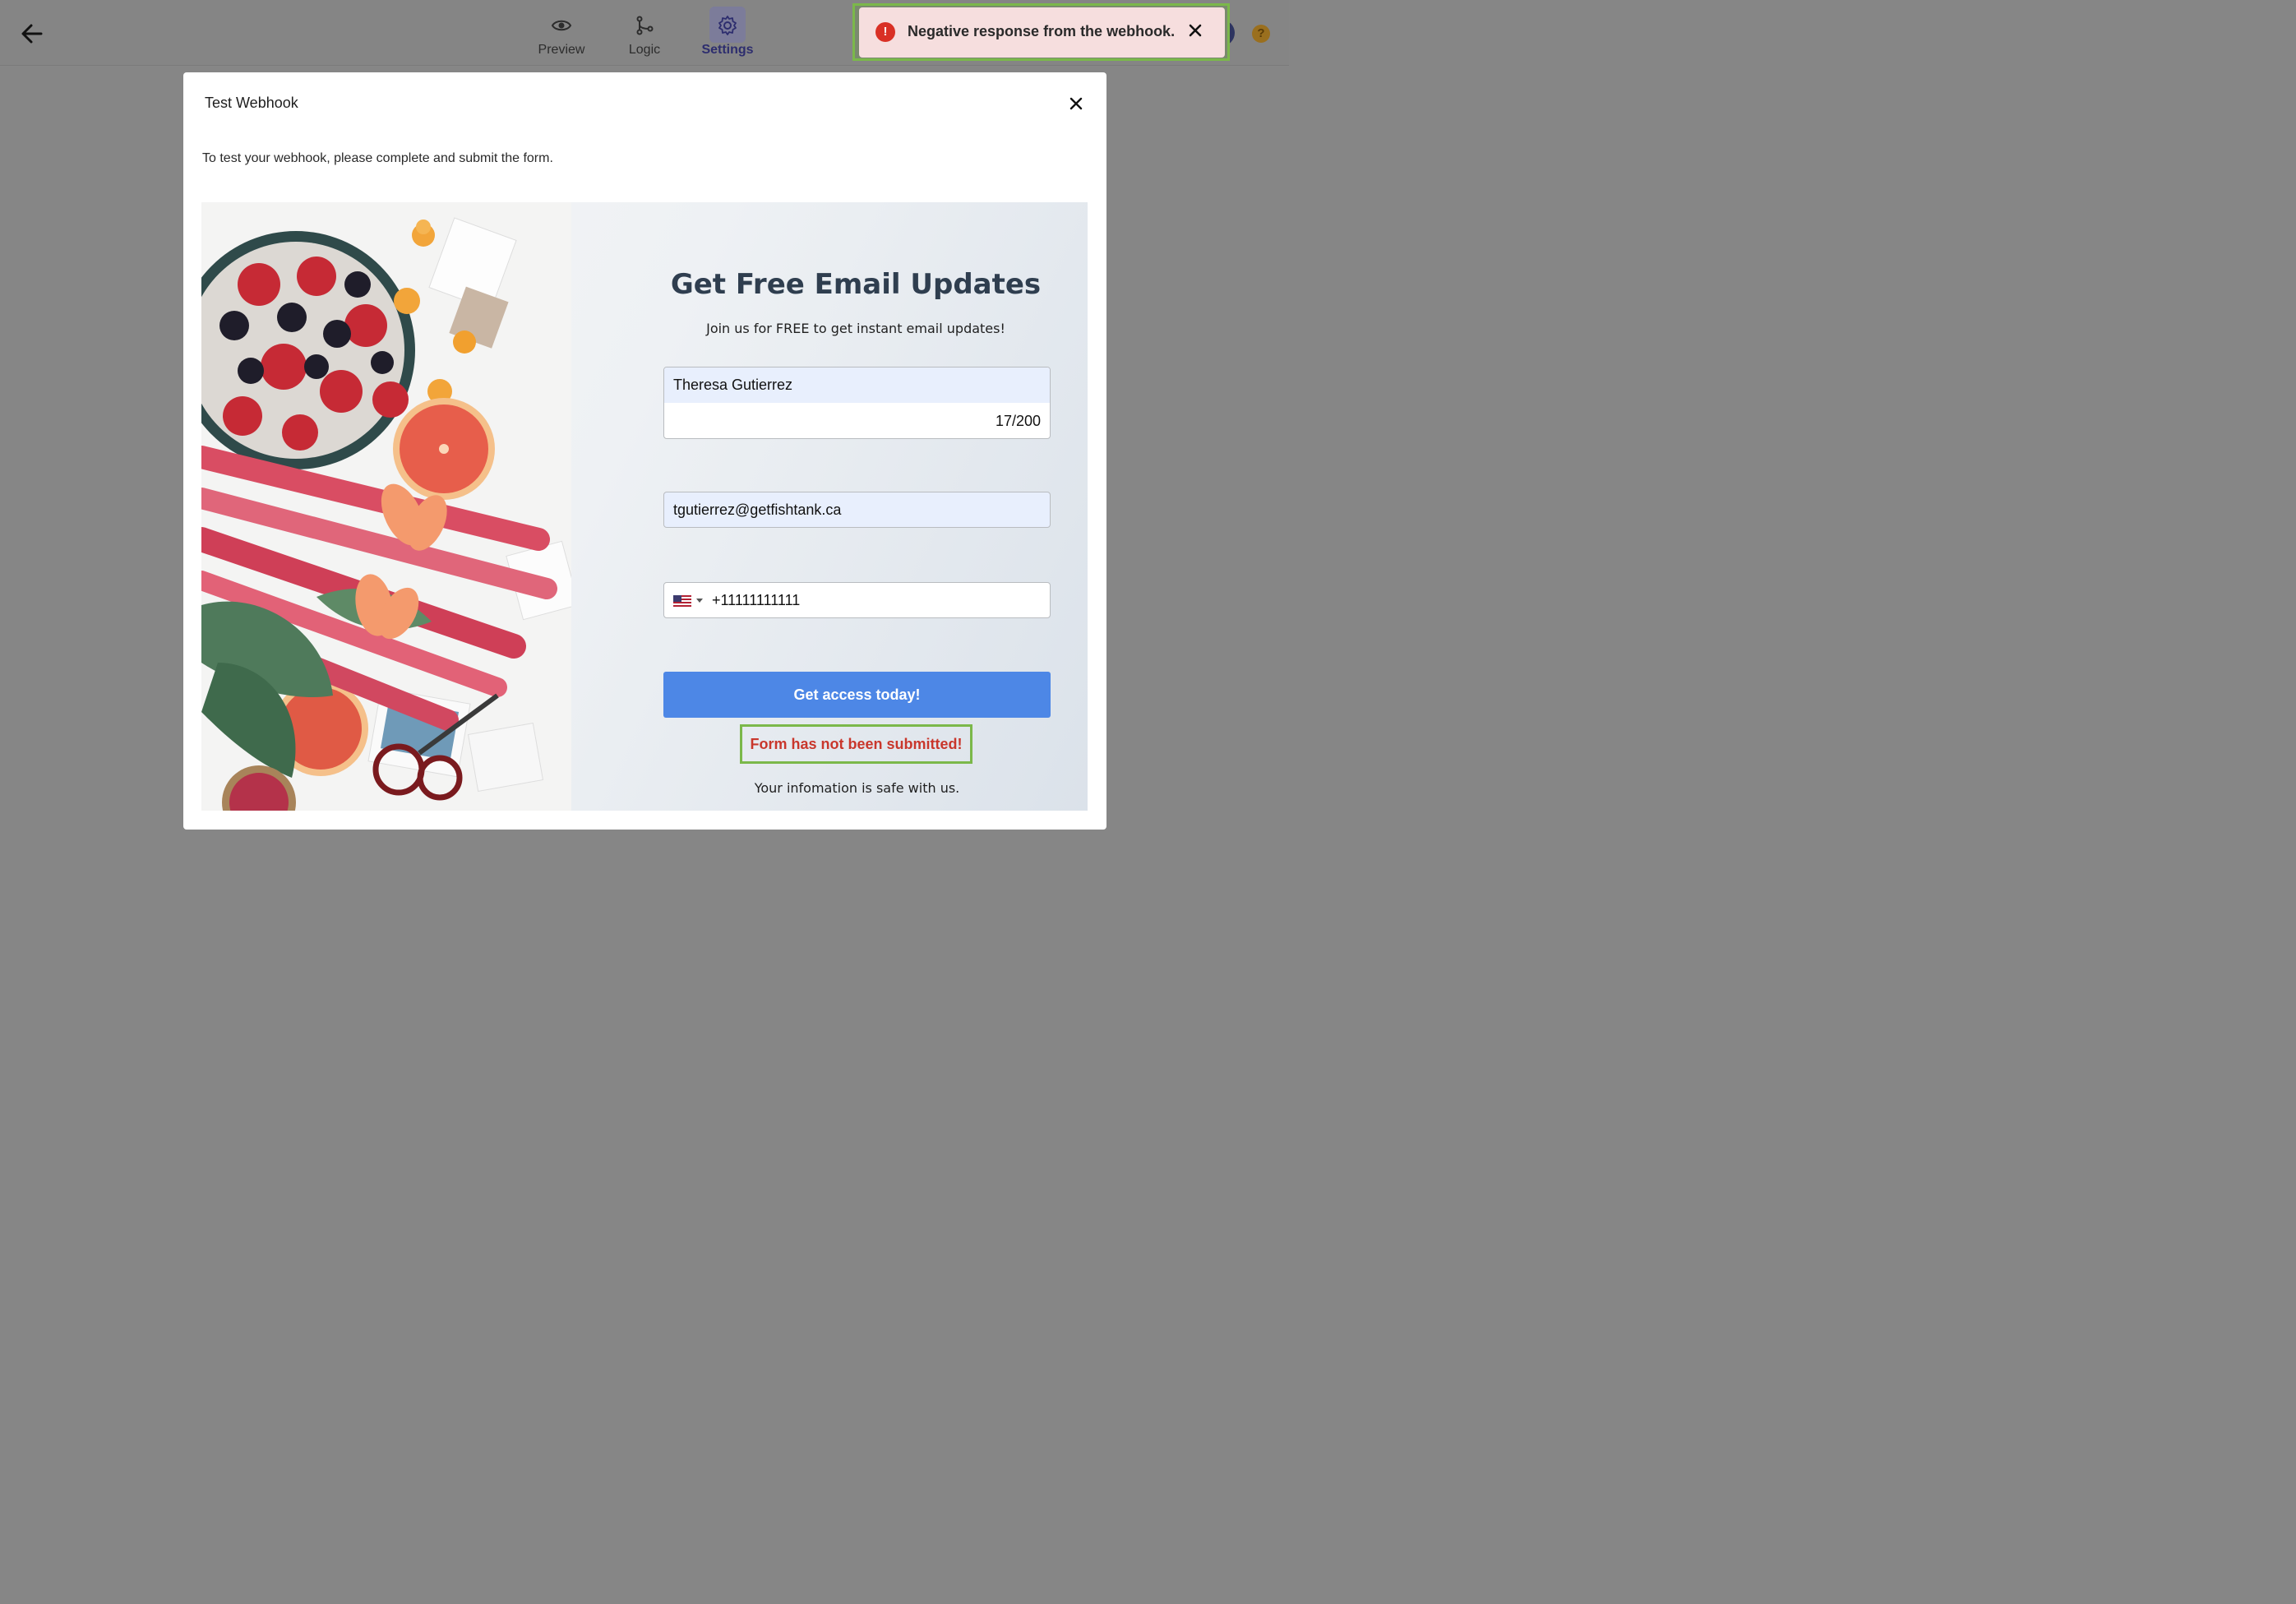 The image size is (2296, 1604). I want to click on modal-title: Test Webhook, so click(251, 103).